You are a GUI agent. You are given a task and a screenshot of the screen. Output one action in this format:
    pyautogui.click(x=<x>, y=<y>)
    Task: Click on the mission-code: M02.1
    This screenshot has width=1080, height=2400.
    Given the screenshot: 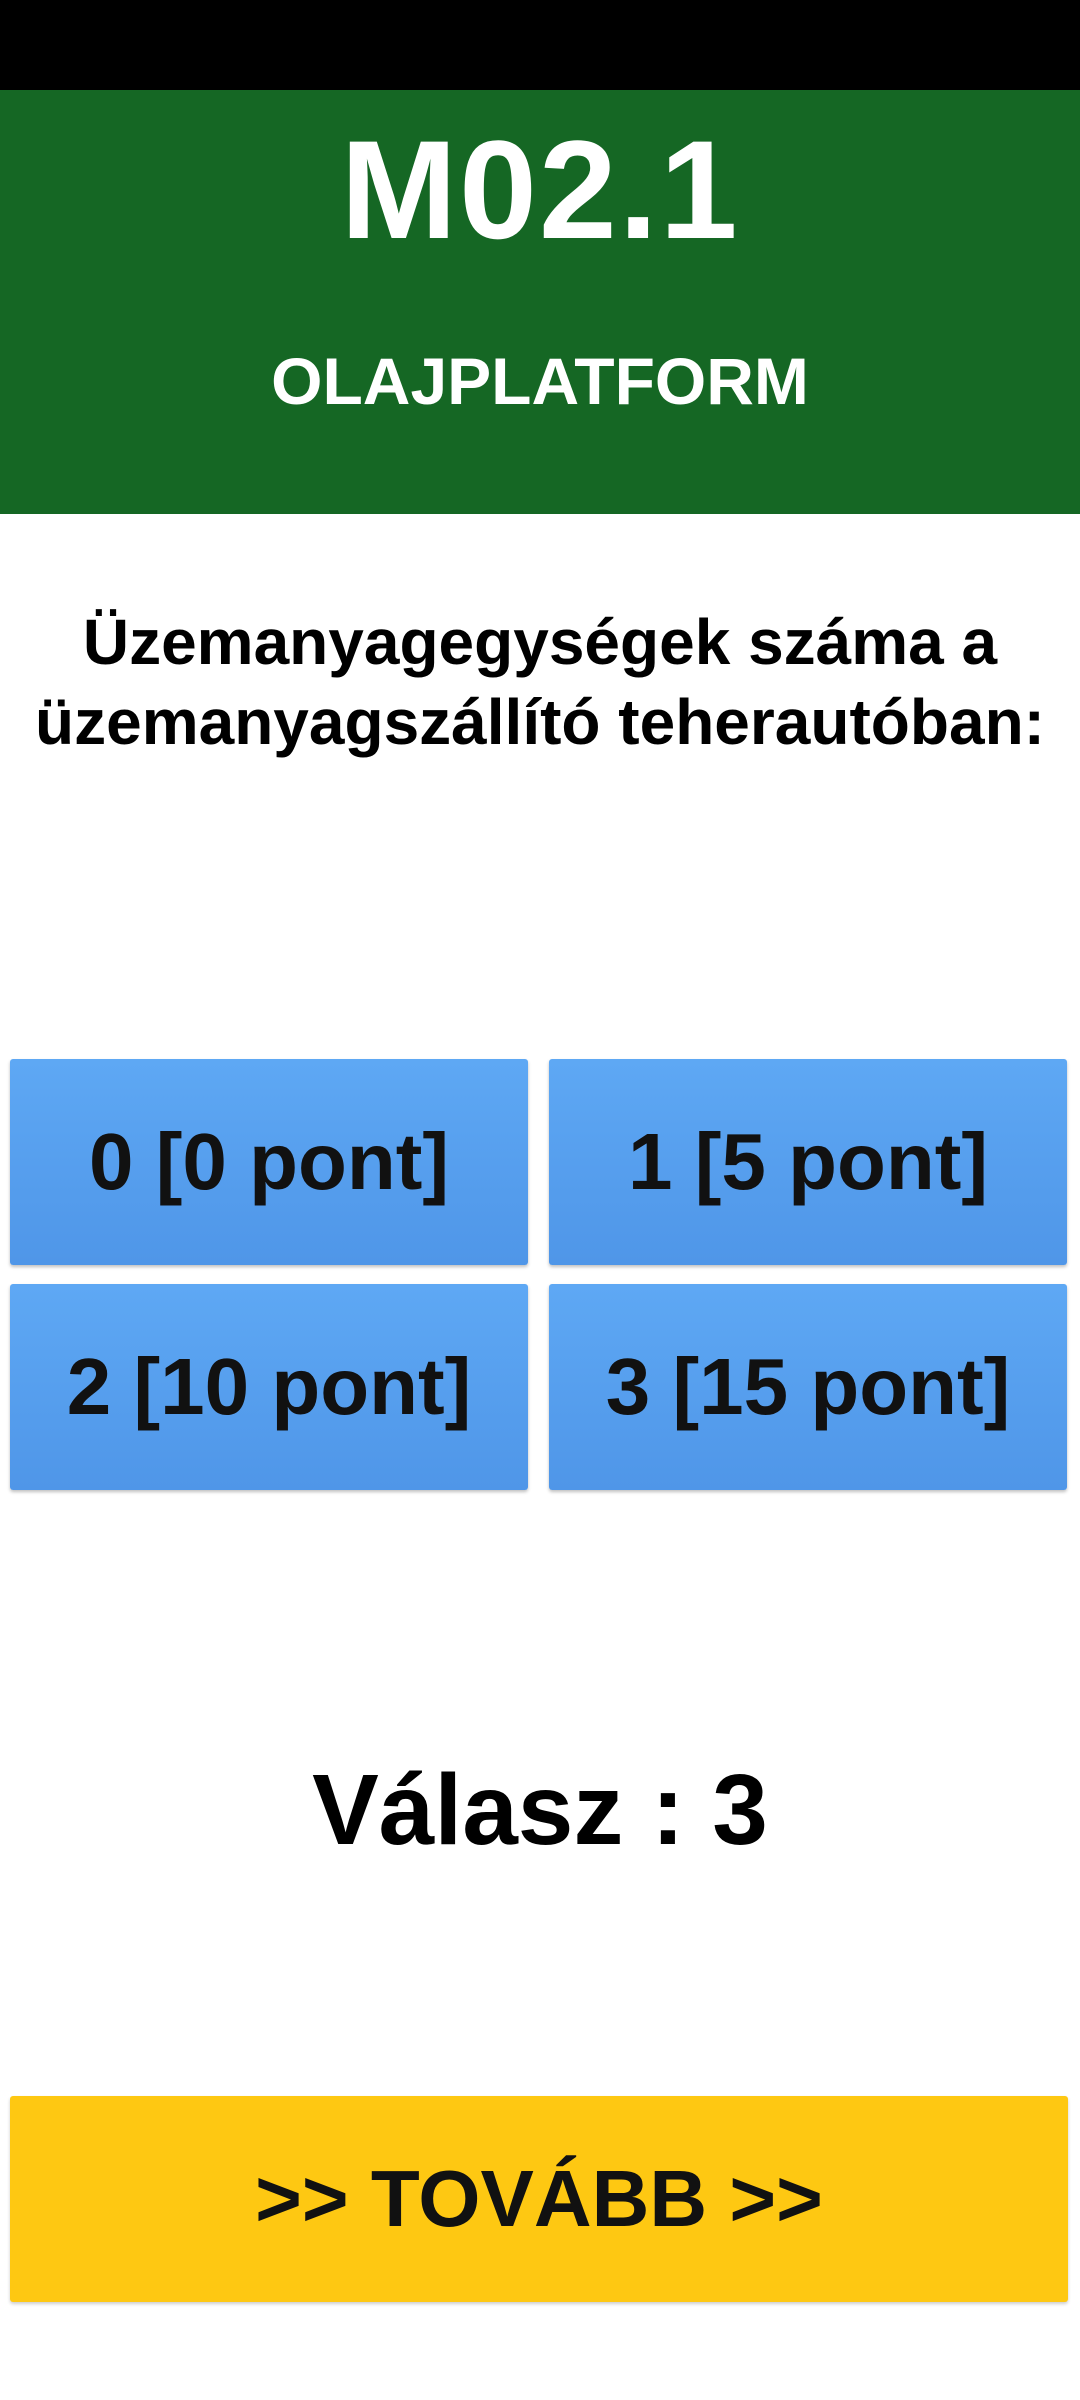 What is the action you would take?
    pyautogui.click(x=540, y=189)
    